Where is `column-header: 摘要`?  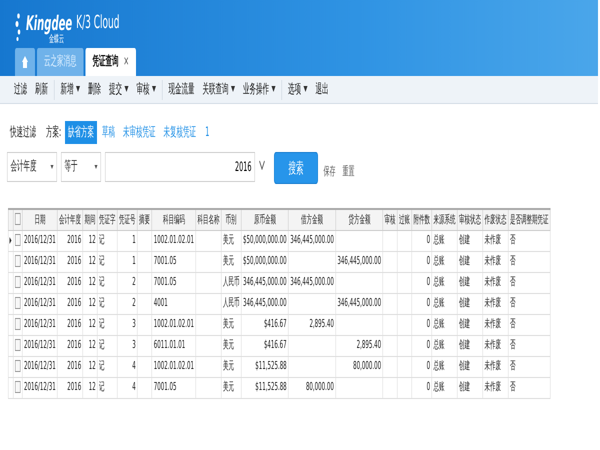
column-header: 摘要 is located at coordinates (144, 219).